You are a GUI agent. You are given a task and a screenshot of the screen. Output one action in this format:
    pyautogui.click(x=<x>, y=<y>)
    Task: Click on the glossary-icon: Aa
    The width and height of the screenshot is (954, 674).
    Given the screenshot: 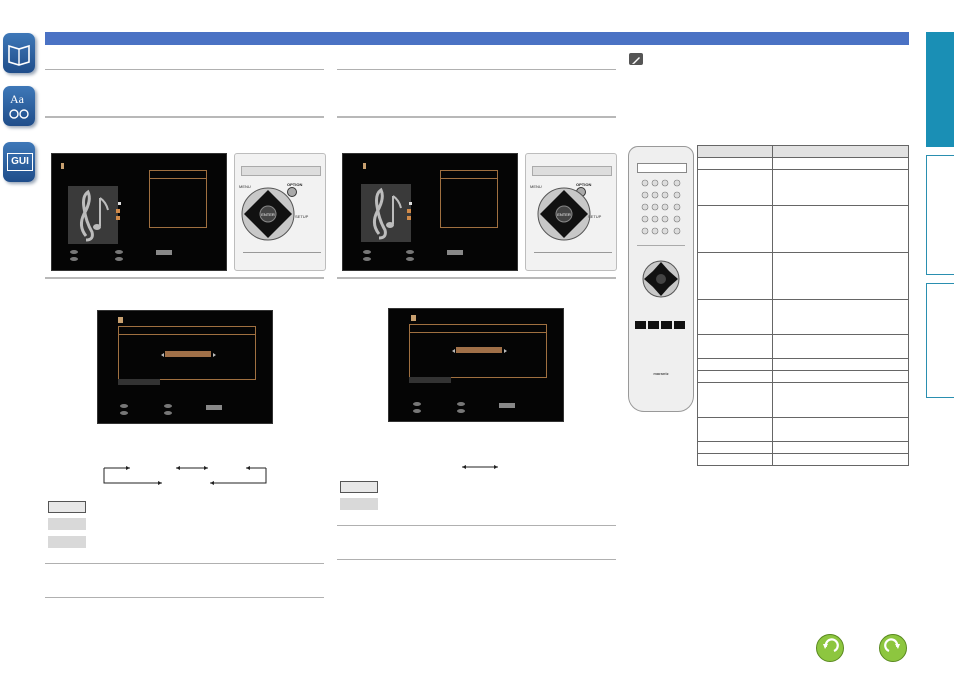 What is the action you would take?
    pyautogui.click(x=17, y=99)
    